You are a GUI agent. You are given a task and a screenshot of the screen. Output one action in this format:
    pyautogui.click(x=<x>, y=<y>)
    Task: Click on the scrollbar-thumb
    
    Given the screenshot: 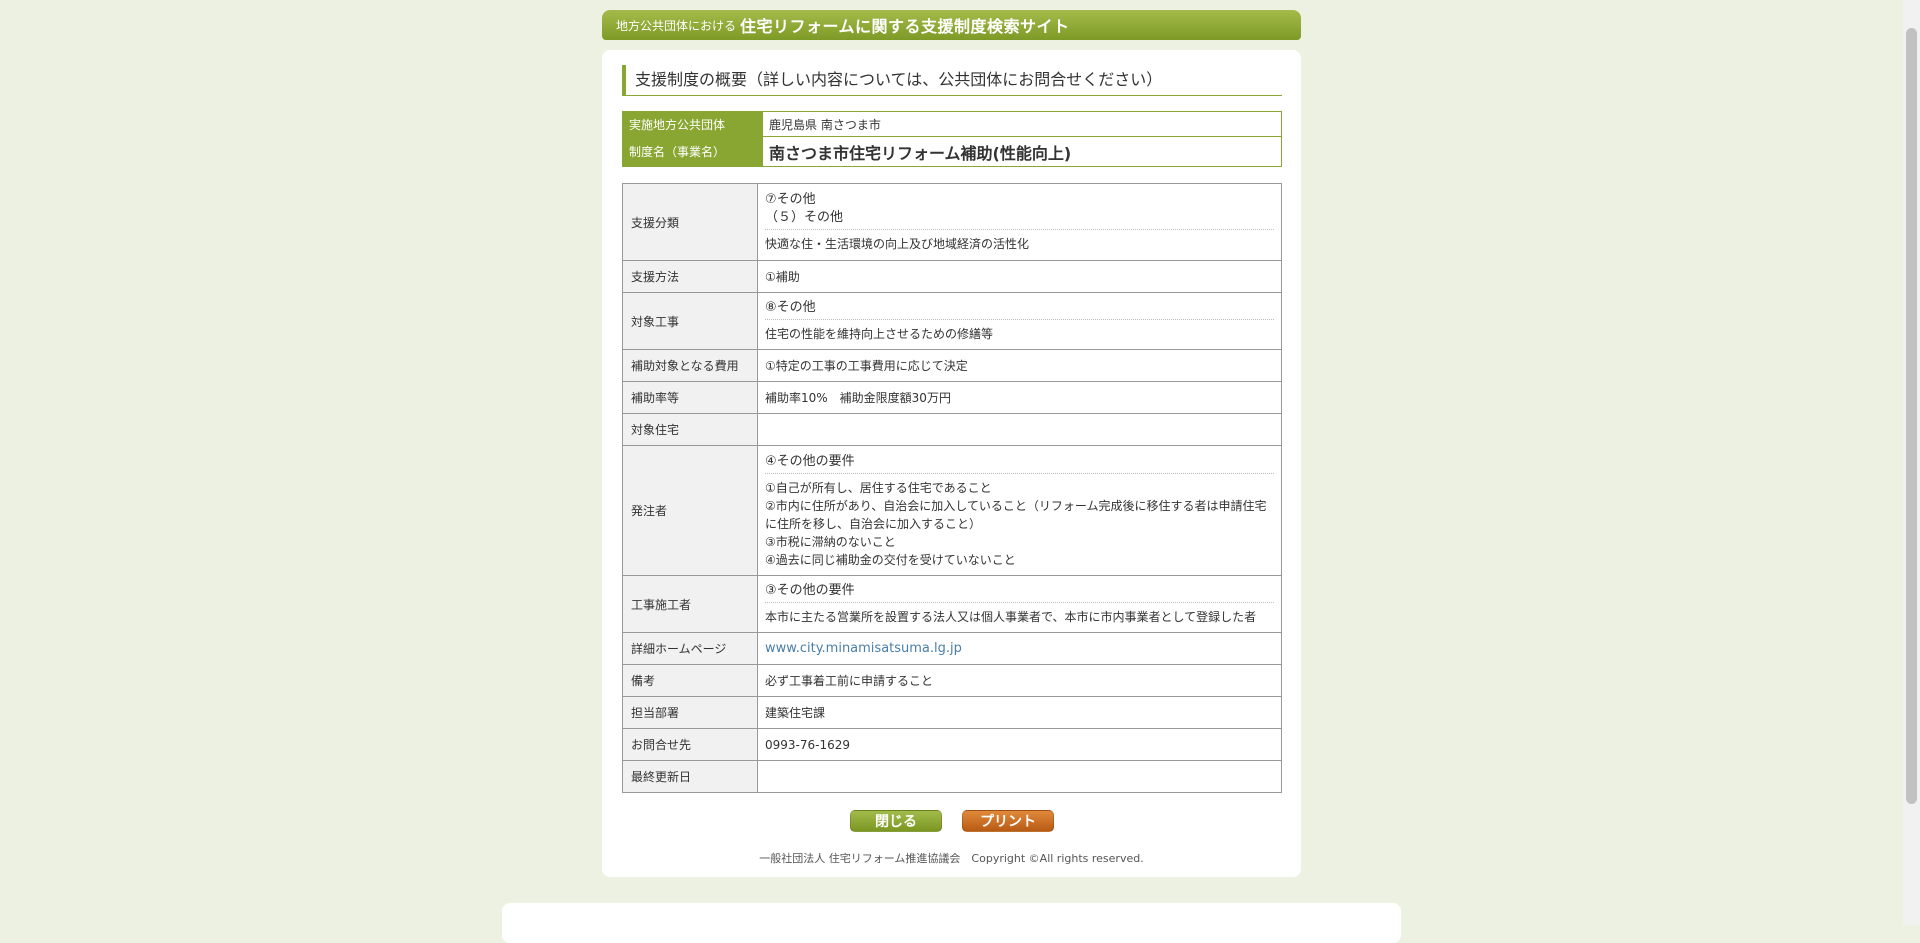 What is the action you would take?
    pyautogui.click(x=1911, y=416)
    